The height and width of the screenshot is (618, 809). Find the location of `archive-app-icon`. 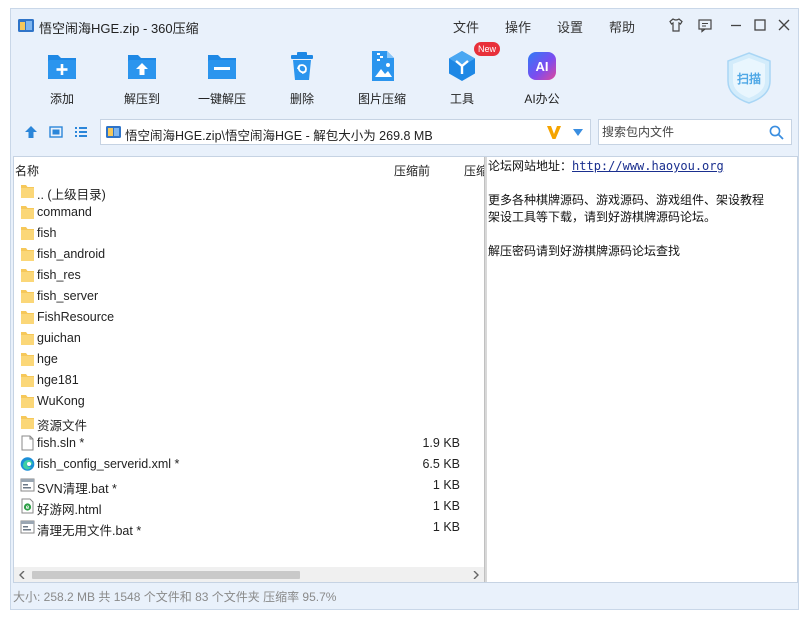

archive-app-icon is located at coordinates (26, 25).